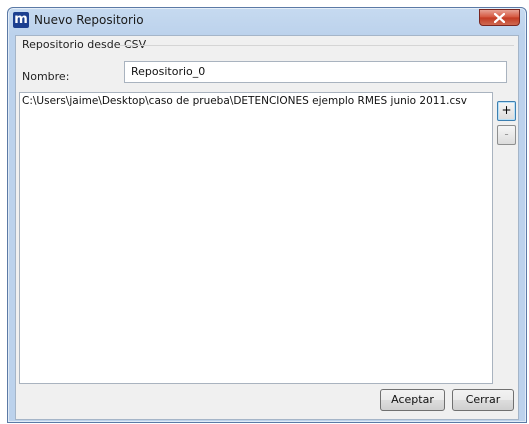  What do you see at coordinates (267, 21) in the screenshot?
I see `title-bar: m Nuevo Repositorio` at bounding box center [267, 21].